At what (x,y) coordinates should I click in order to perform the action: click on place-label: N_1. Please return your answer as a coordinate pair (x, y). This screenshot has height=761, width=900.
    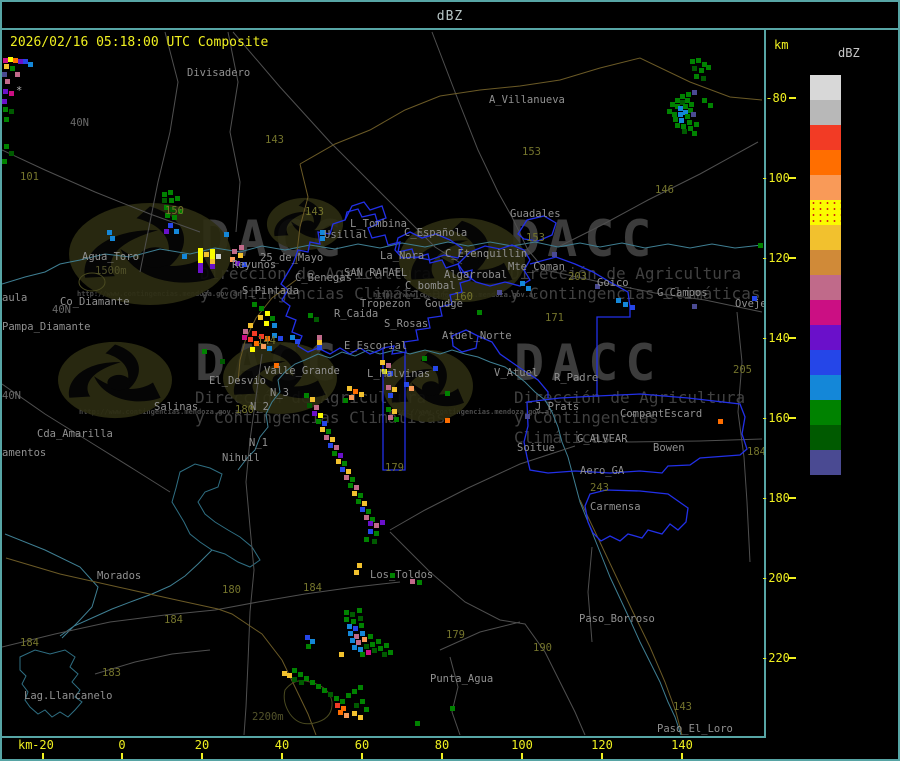
    Looking at the image, I should click on (258, 443).